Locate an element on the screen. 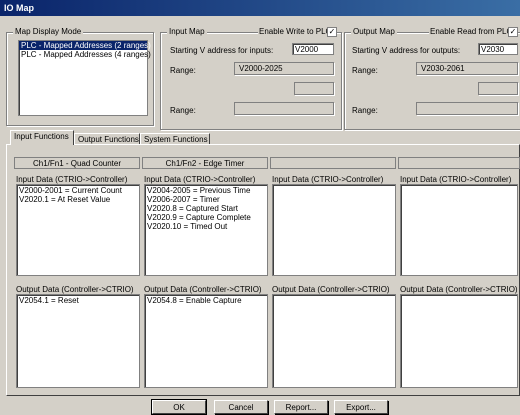  output-map-title: Output Map is located at coordinates (374, 31).